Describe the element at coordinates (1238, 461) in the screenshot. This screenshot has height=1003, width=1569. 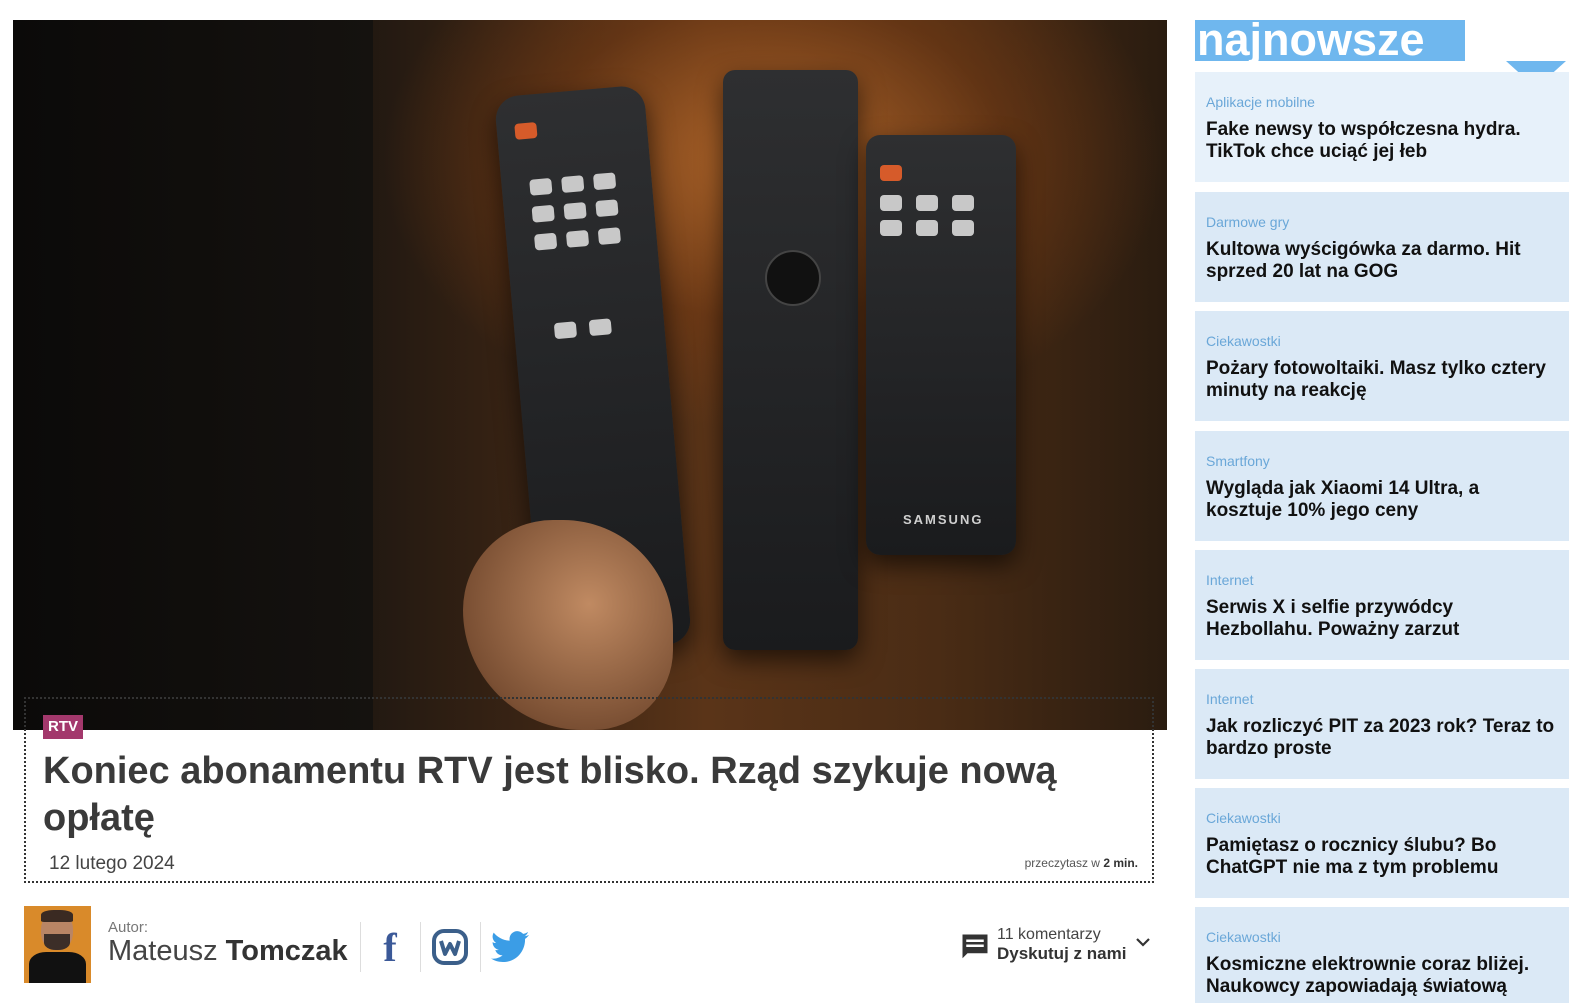
I see `news-category: Smartfony` at that location.